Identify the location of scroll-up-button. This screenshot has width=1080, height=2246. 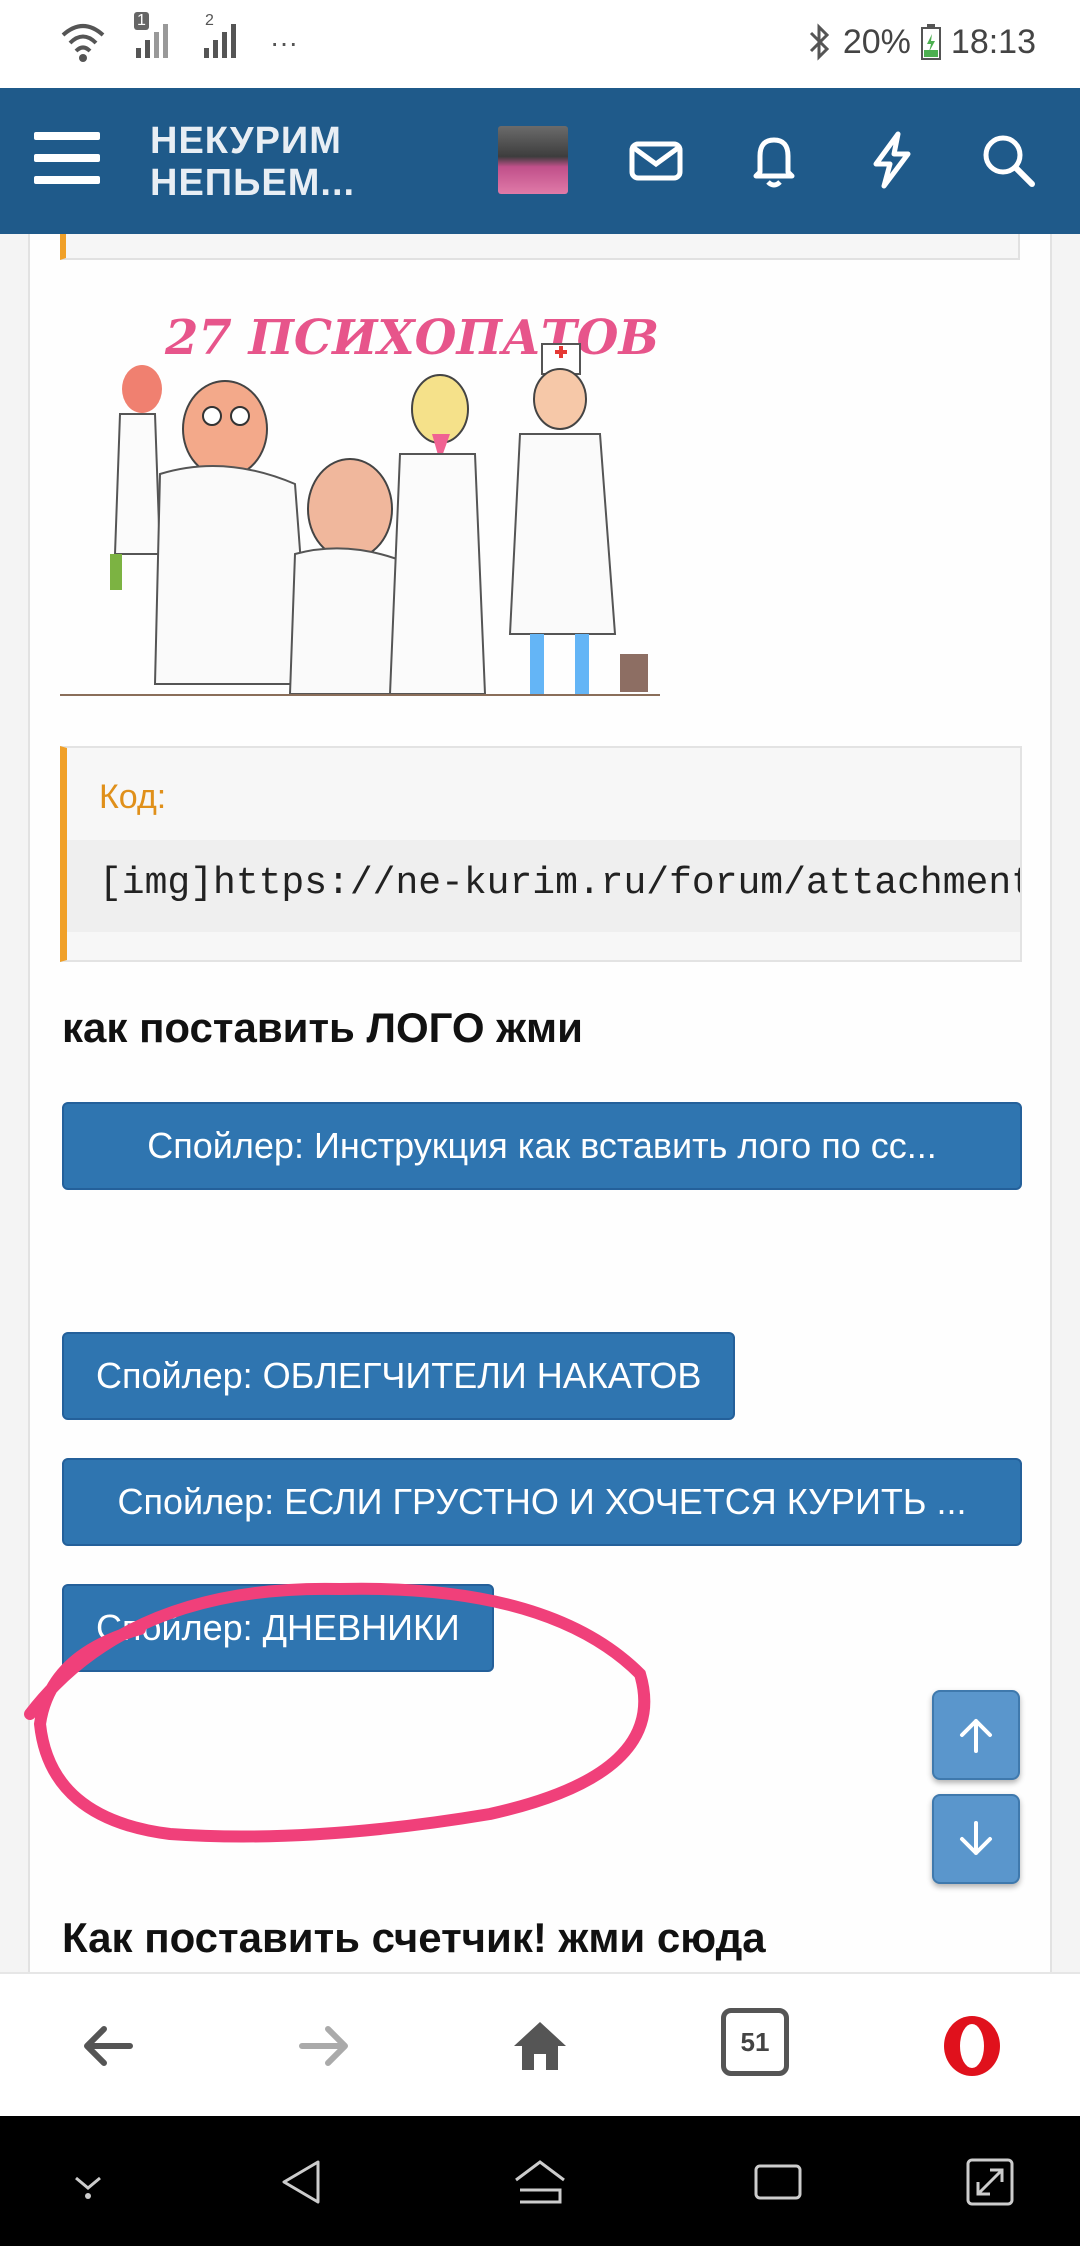
(976, 1735).